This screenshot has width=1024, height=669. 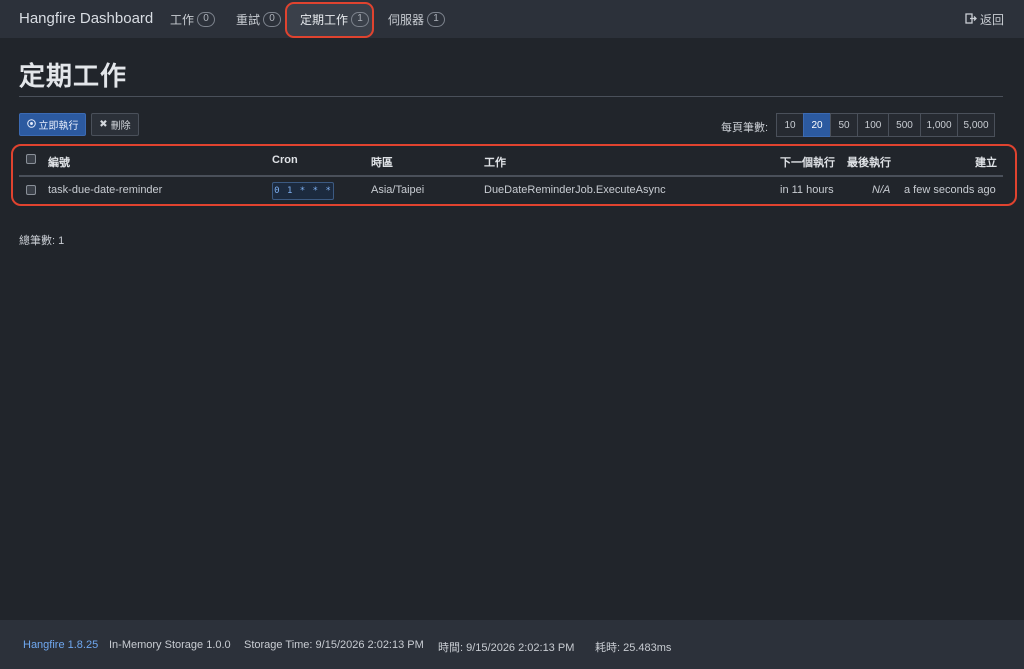 I want to click on brand-link: Hangfire Dashboard, so click(x=86, y=18).